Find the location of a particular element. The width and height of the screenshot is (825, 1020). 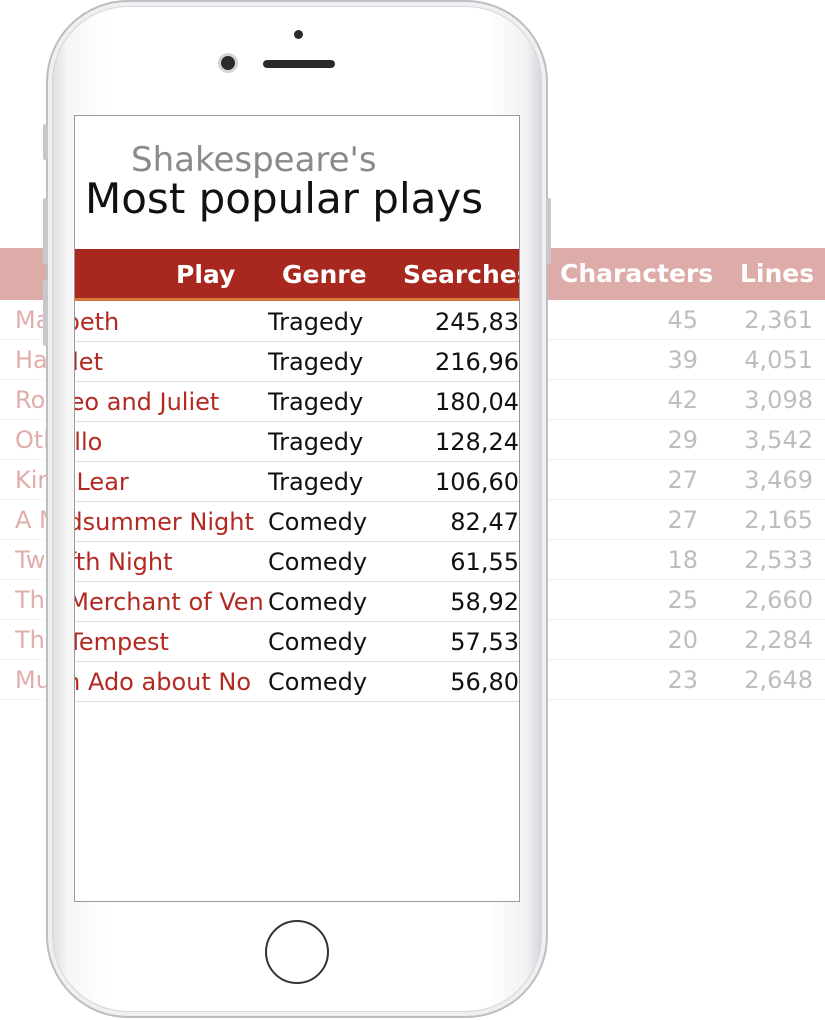

table-row: OthelloTragedy 128,24 is located at coordinates (297, 442).